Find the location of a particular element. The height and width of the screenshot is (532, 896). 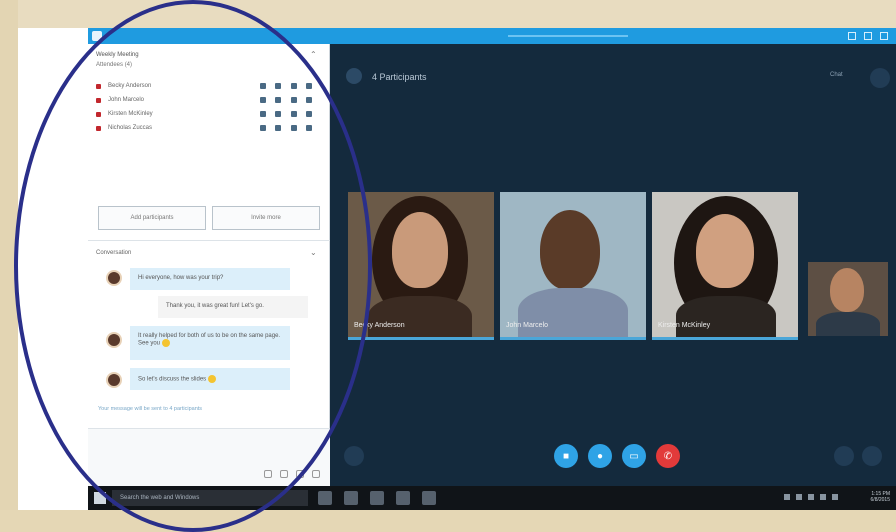

call-controls: ■ ● ▭ ✆ is located at coordinates (617, 456).